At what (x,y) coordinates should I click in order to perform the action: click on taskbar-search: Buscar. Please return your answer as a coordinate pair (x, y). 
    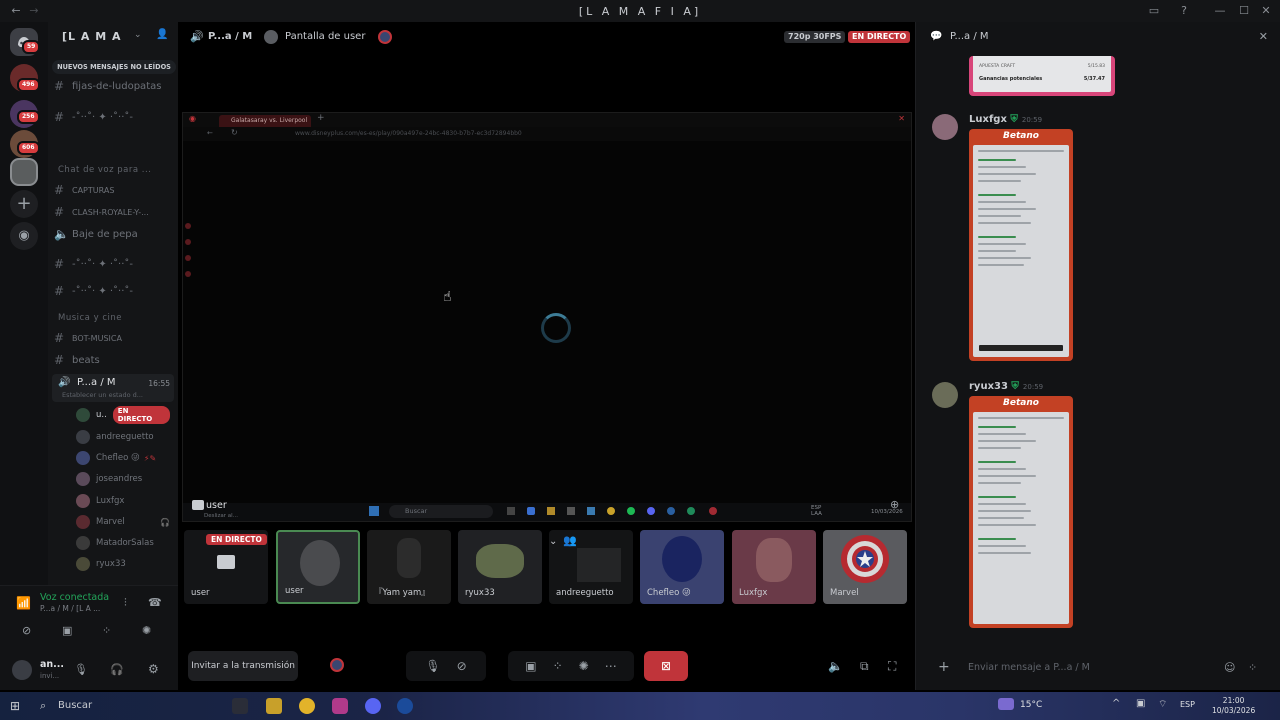
    Looking at the image, I should click on (75, 705).